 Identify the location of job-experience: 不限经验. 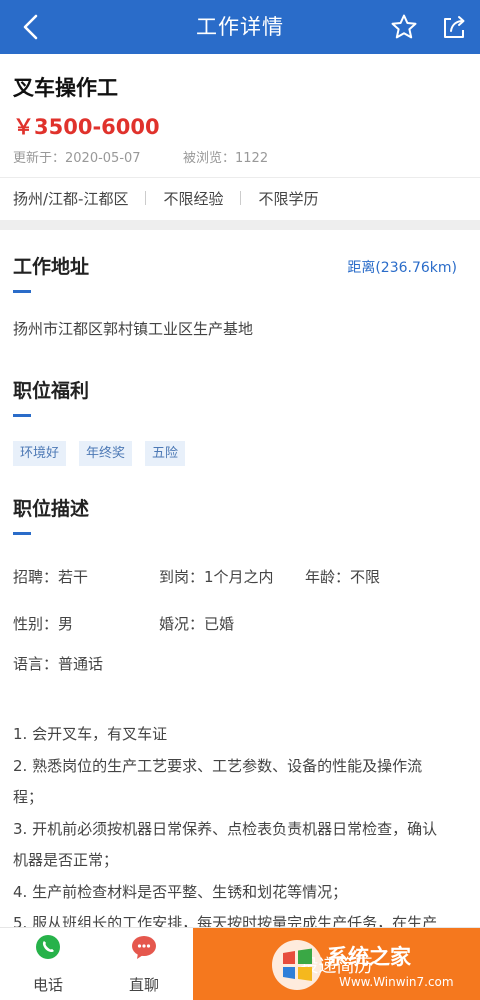
(193, 198).